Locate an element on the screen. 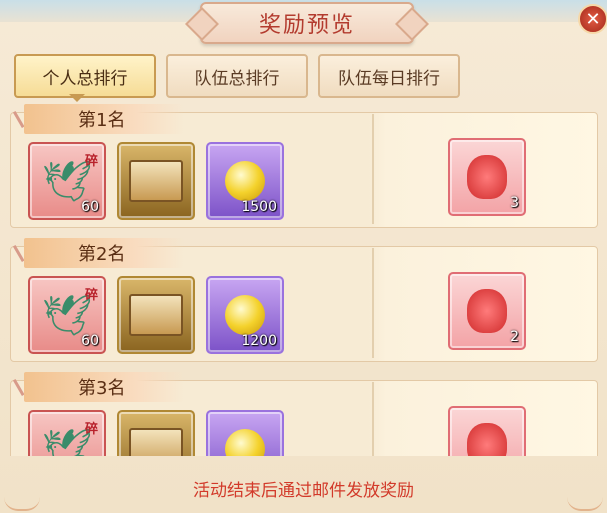 The width and height of the screenshot is (607, 513). tab-bar: 个人总排行 队伍总排行 队伍每日排行 is located at coordinates (237, 76).